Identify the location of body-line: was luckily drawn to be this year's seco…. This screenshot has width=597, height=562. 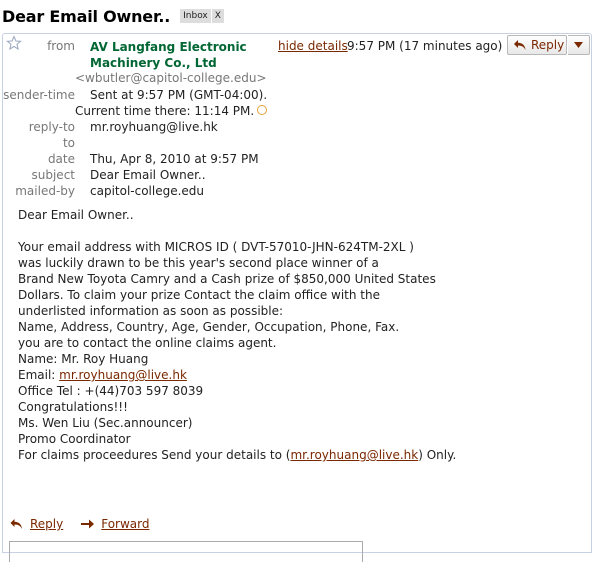
(198, 263).